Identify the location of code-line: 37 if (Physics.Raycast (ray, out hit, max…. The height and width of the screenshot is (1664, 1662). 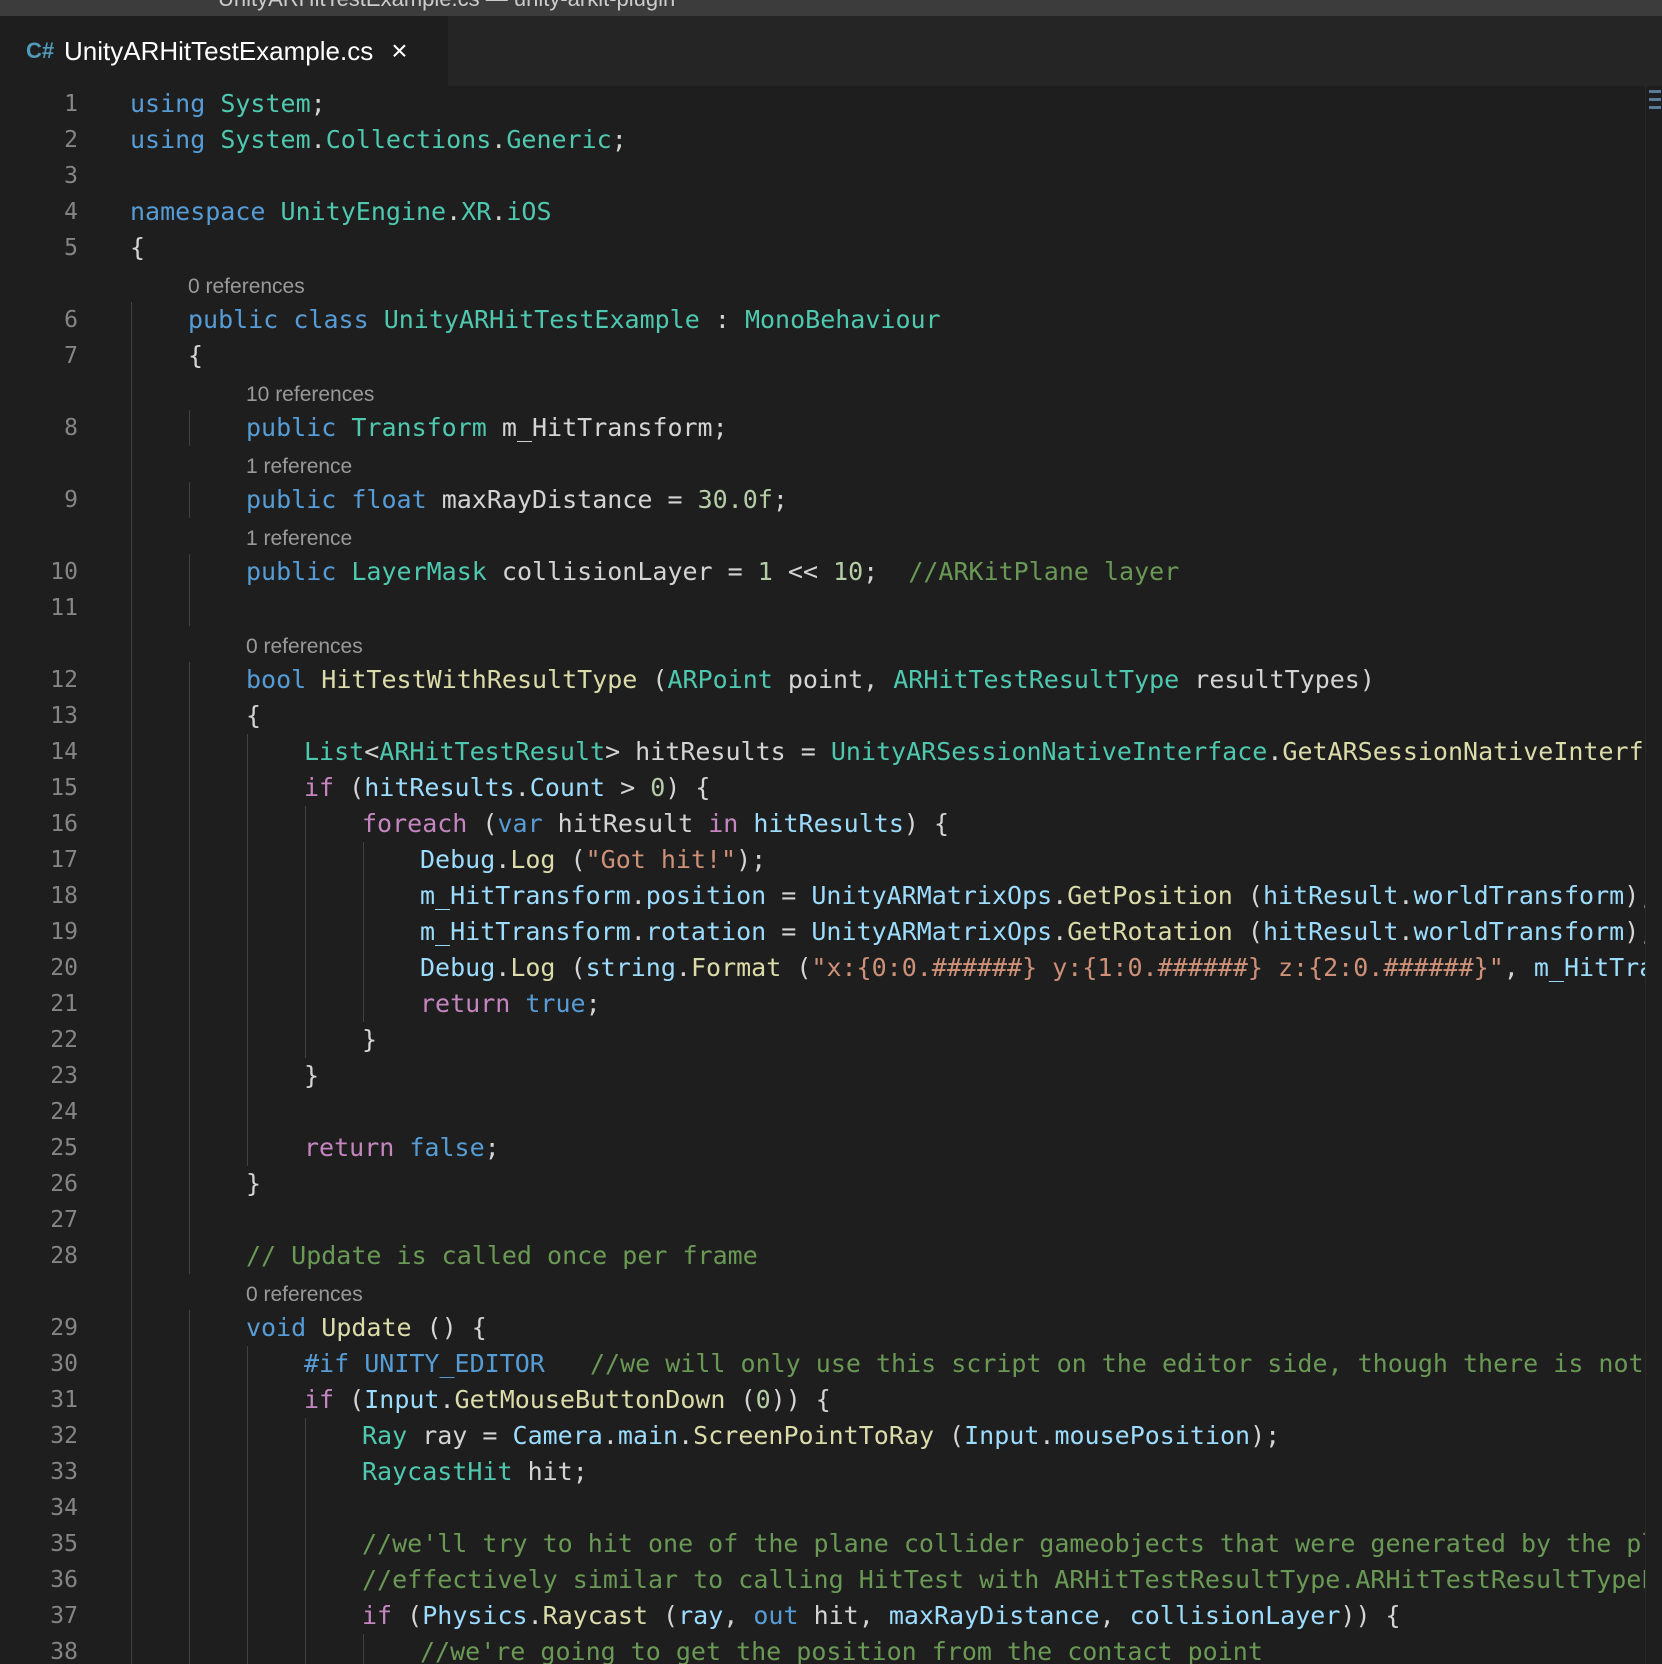
(823, 1616).